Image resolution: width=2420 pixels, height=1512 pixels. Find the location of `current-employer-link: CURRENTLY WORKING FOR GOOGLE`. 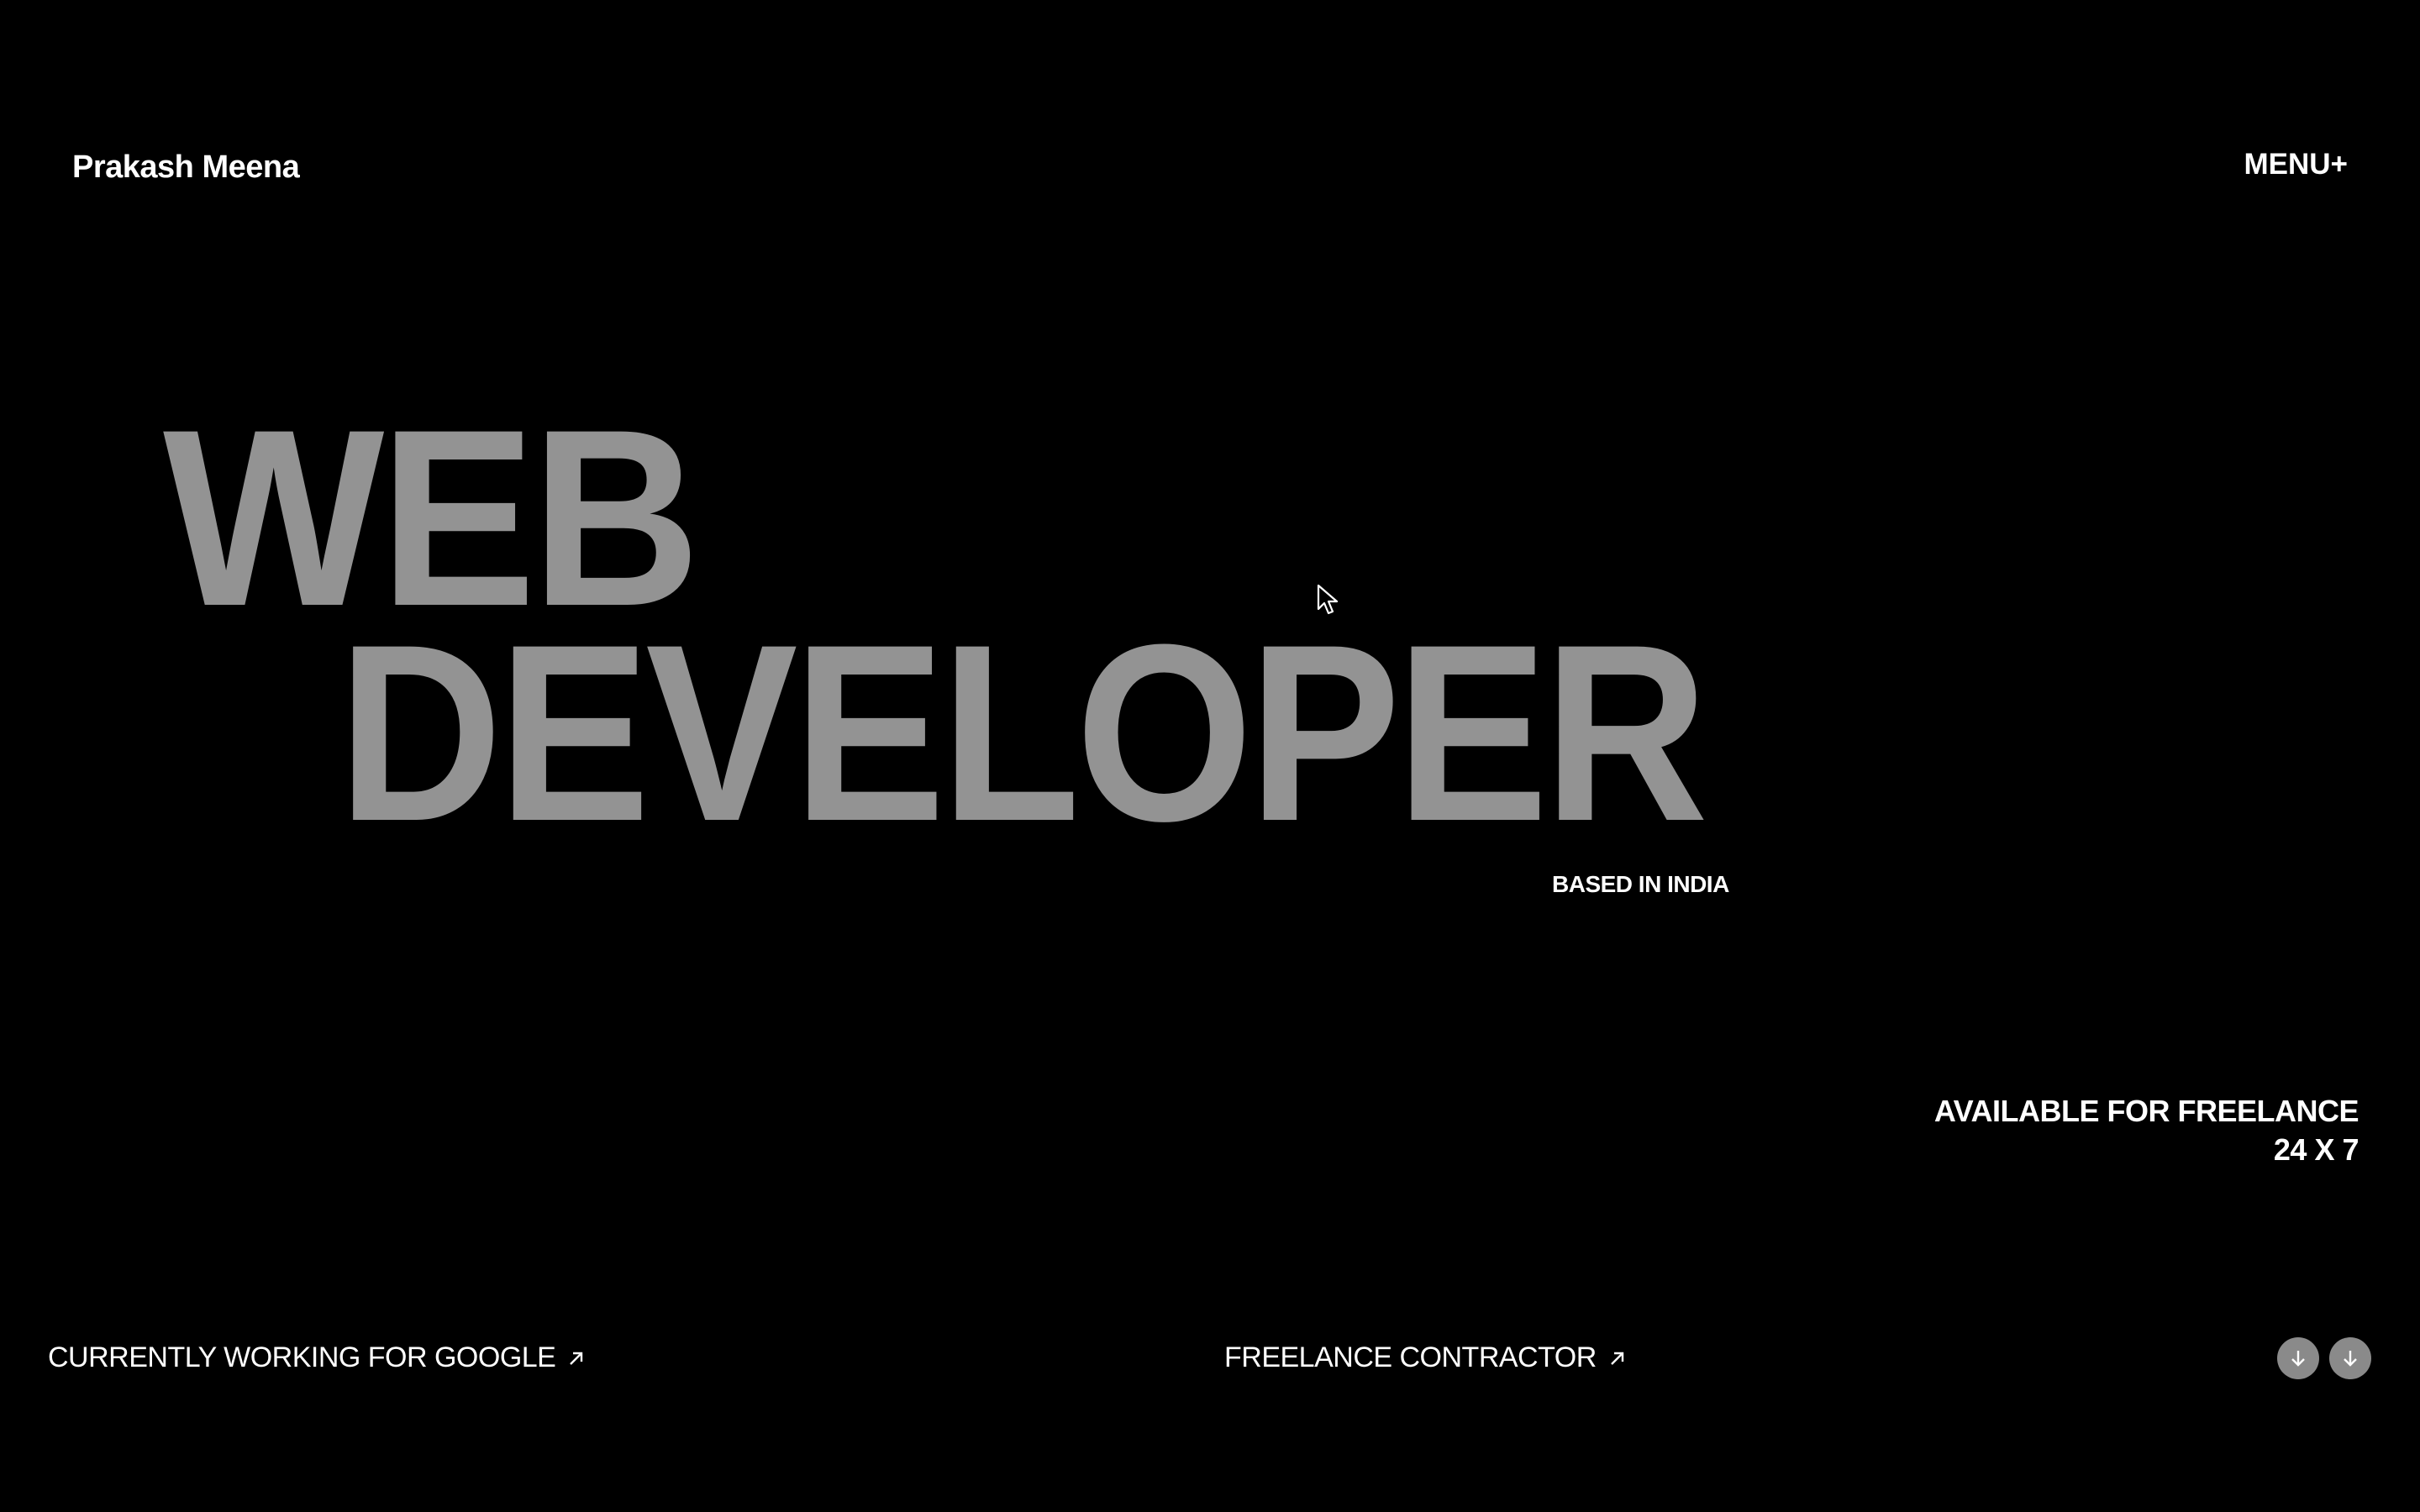

current-employer-link: CURRENTLY WORKING FOR GOOGLE is located at coordinates (317, 1357).